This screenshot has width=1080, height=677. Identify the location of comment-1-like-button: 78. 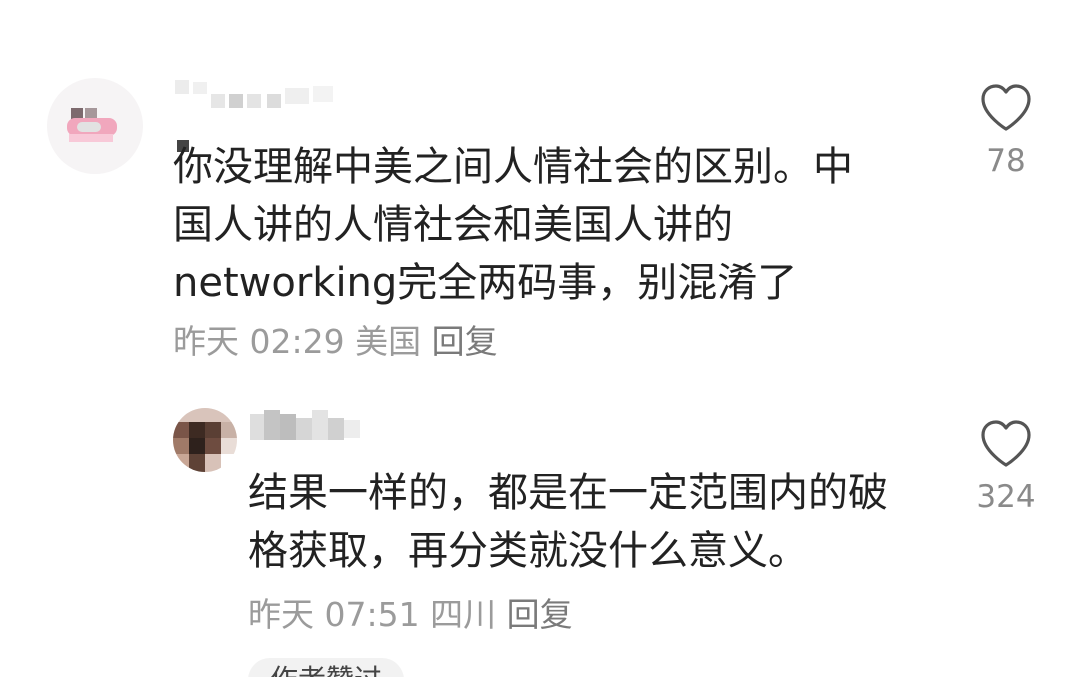
(1006, 131).